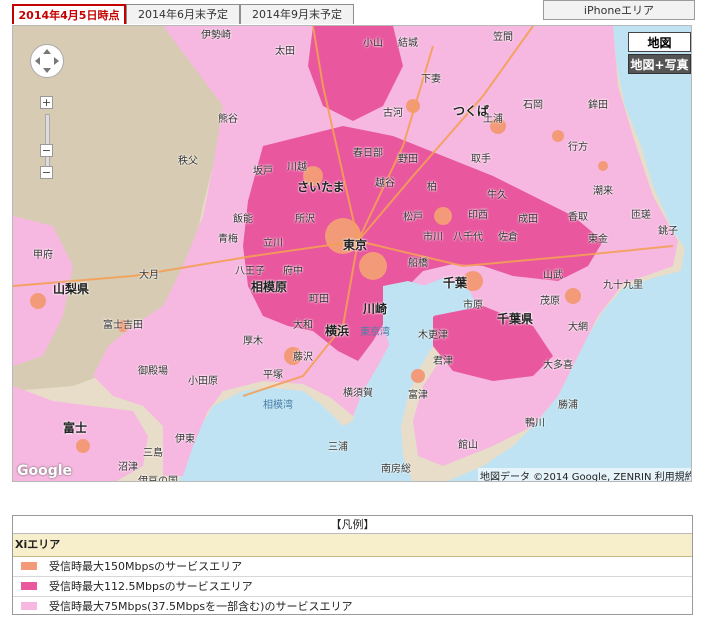 The image size is (708, 620). Describe the element at coordinates (598, 239) in the screenshot. I see `map-label: 東金` at that location.